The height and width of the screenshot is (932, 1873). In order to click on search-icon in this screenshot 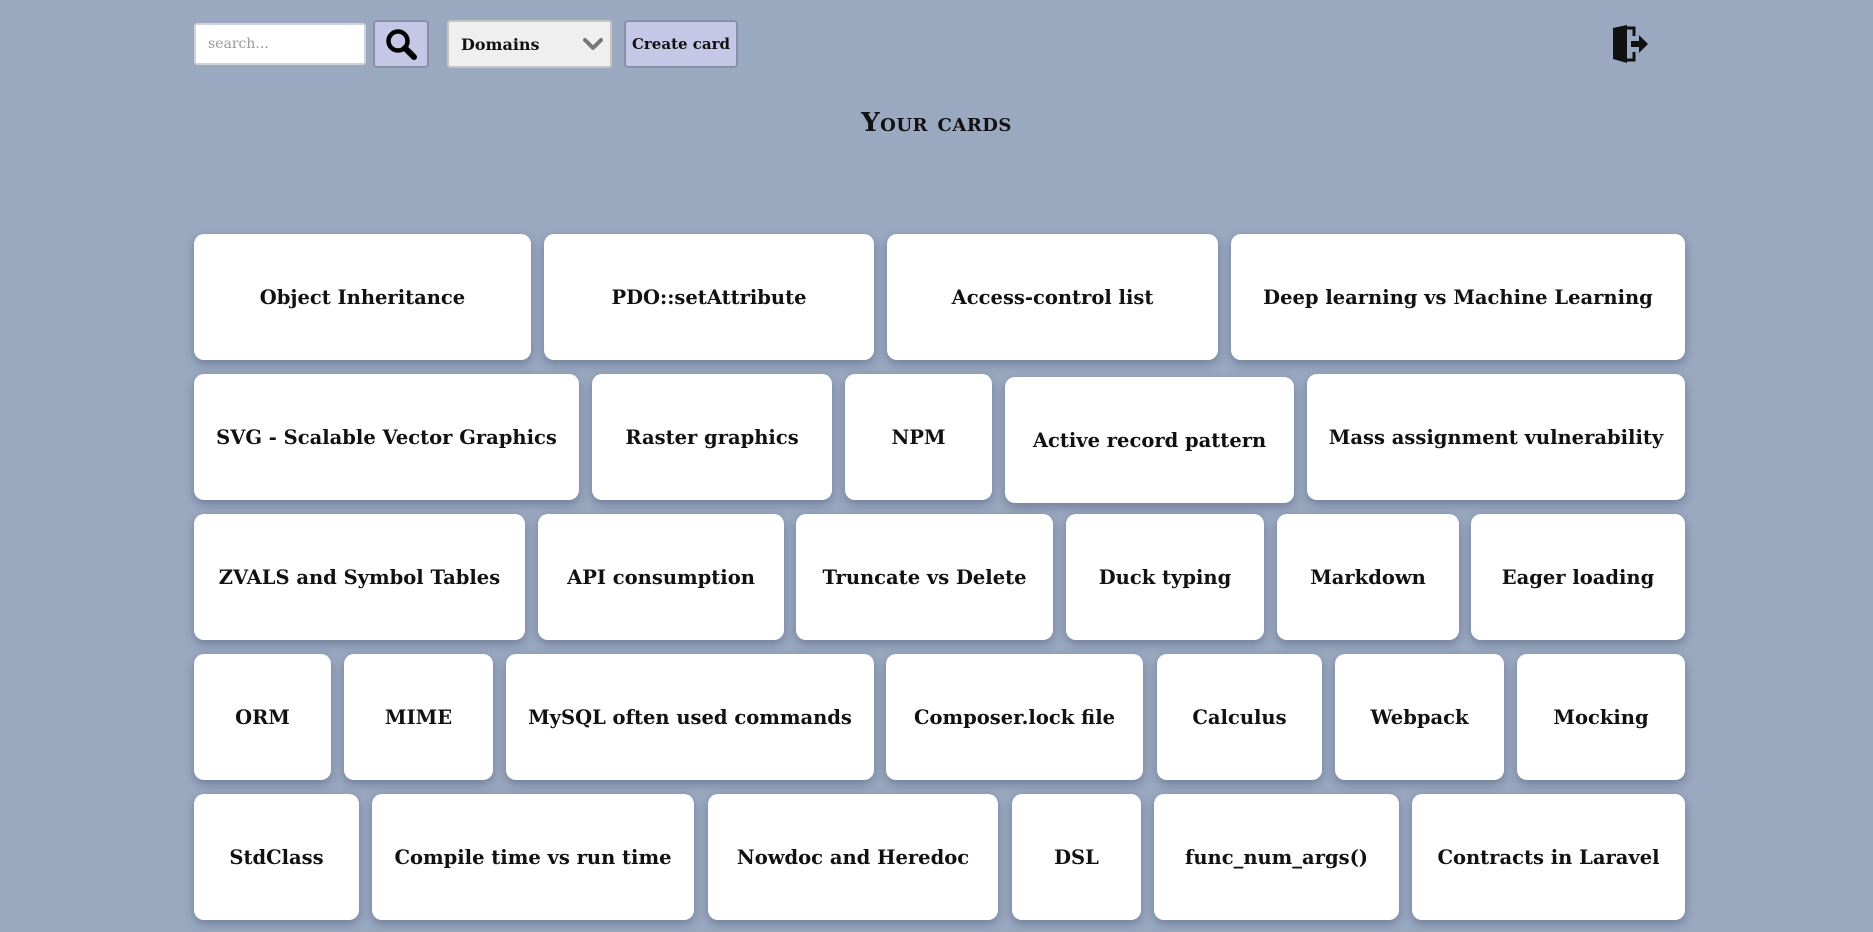, I will do `click(401, 44)`.